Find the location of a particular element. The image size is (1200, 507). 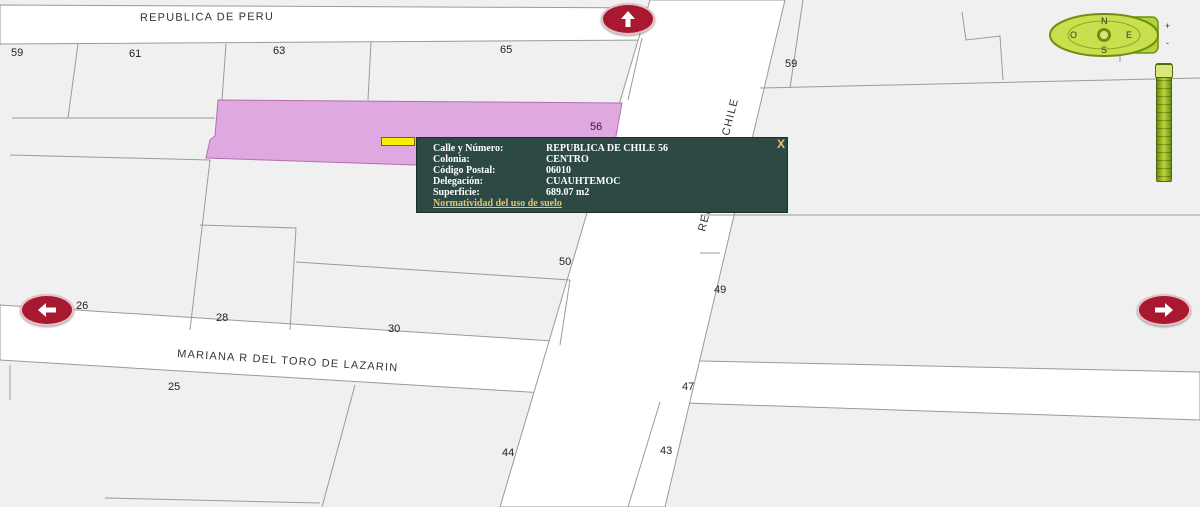

arrow-up-icon is located at coordinates (628, 19).